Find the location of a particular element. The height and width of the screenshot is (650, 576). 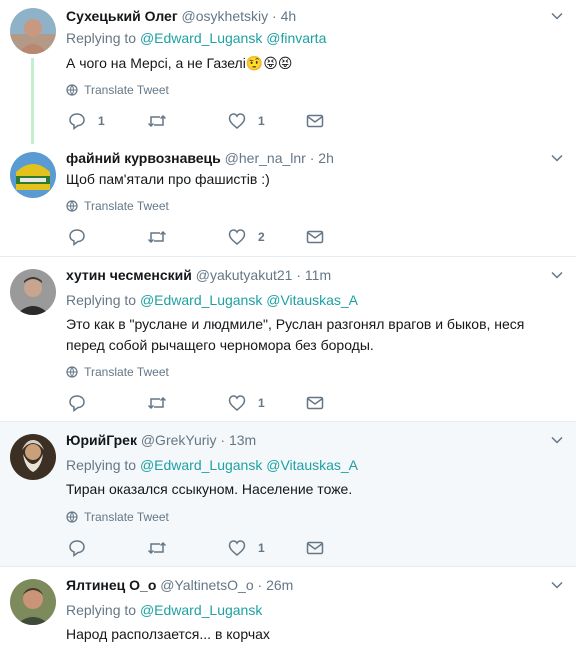

user-handle: @her_na_lnr is located at coordinates (265, 158).